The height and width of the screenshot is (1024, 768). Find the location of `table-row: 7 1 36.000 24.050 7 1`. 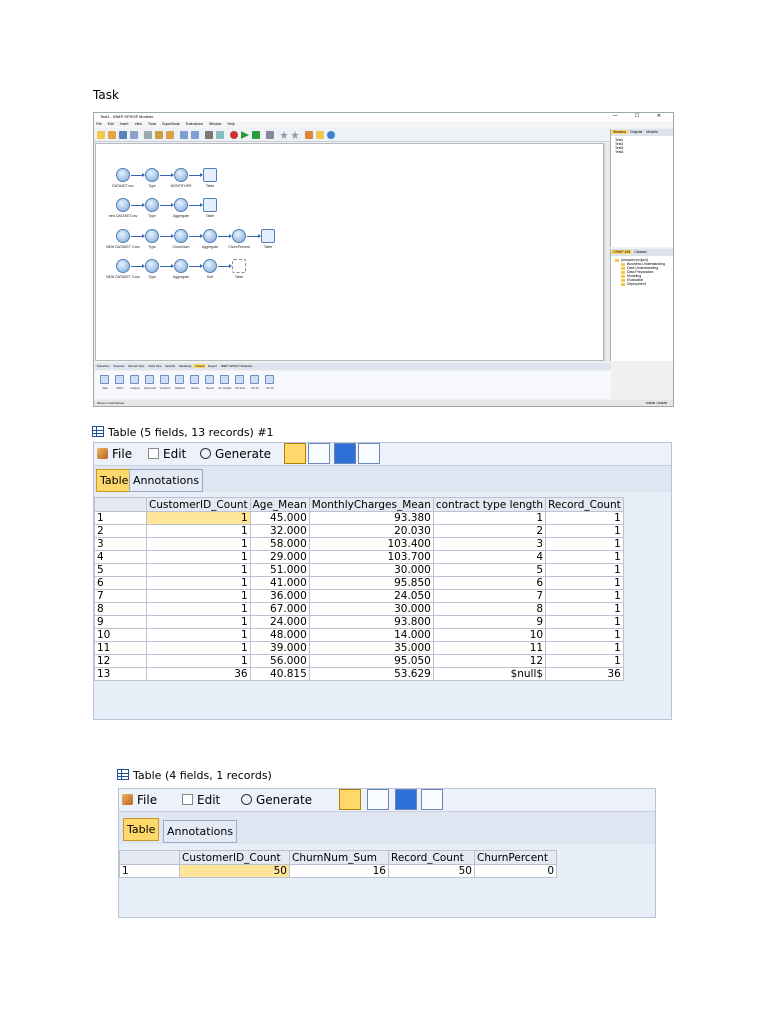

table-row: 7 1 36.000 24.050 7 1 is located at coordinates (359, 596).